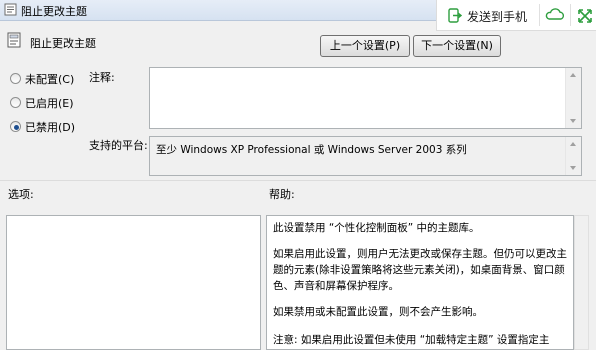 The image size is (596, 350). Describe the element at coordinates (457, 46) in the screenshot. I see `next-setting-button: 下一个设置(N)` at that location.